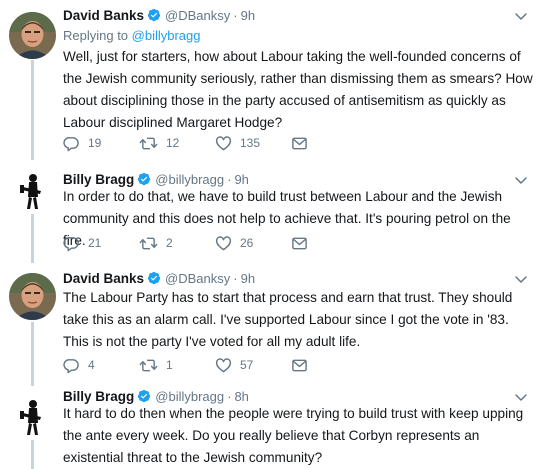 The height and width of the screenshot is (469, 540). Describe the element at coordinates (169, 243) in the screenshot. I see `retweet-count: 2` at that location.